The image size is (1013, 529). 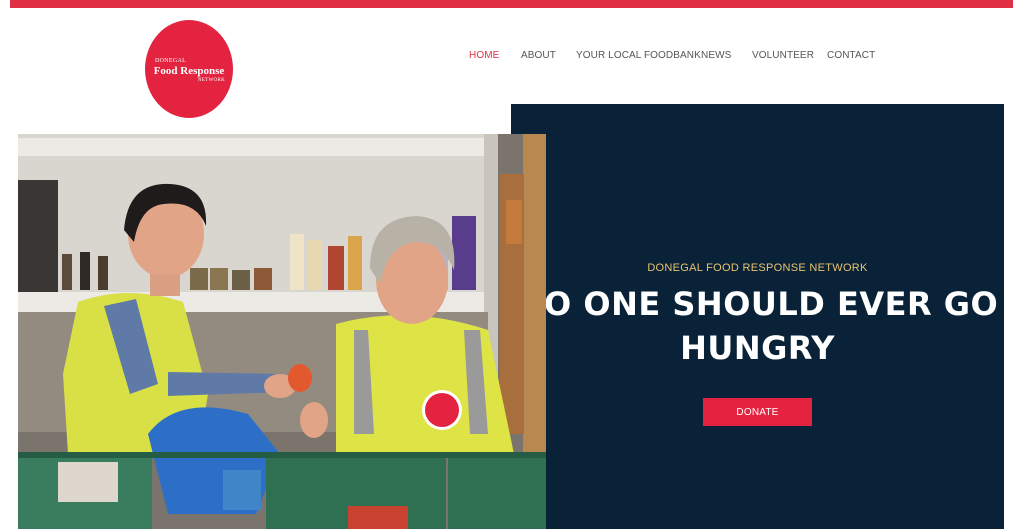 I want to click on logo-line-2: Food Response, so click(x=189, y=71).